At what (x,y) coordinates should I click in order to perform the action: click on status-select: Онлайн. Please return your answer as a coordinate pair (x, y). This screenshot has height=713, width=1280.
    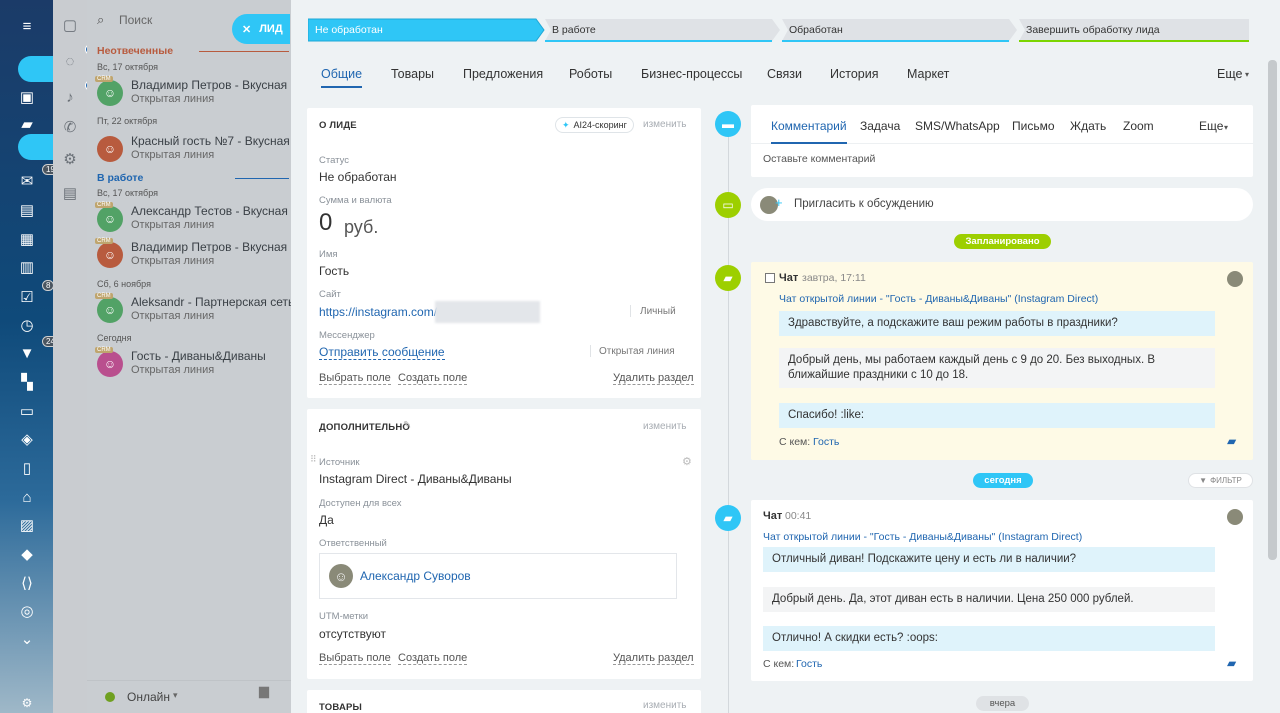
    Looking at the image, I should click on (148, 697).